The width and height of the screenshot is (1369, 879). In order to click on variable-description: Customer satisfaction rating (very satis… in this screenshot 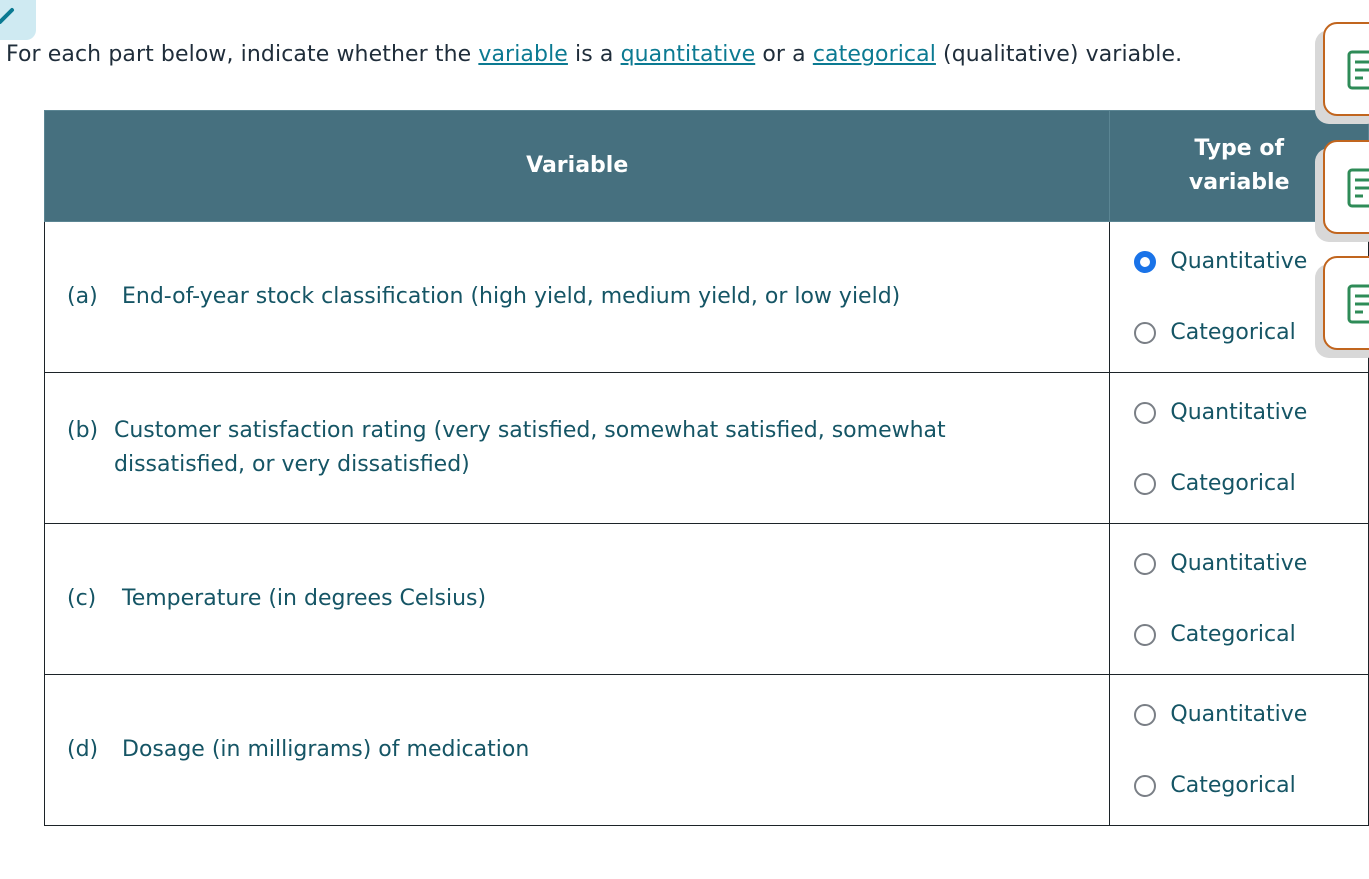, I will do `click(530, 447)`.